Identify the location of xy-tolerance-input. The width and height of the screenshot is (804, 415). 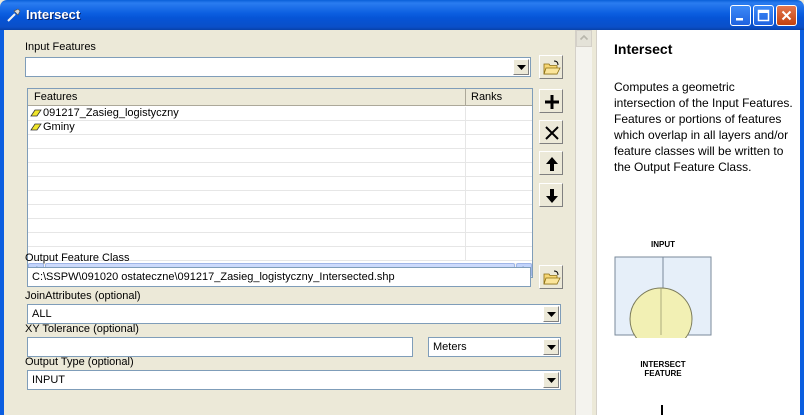
(220, 347).